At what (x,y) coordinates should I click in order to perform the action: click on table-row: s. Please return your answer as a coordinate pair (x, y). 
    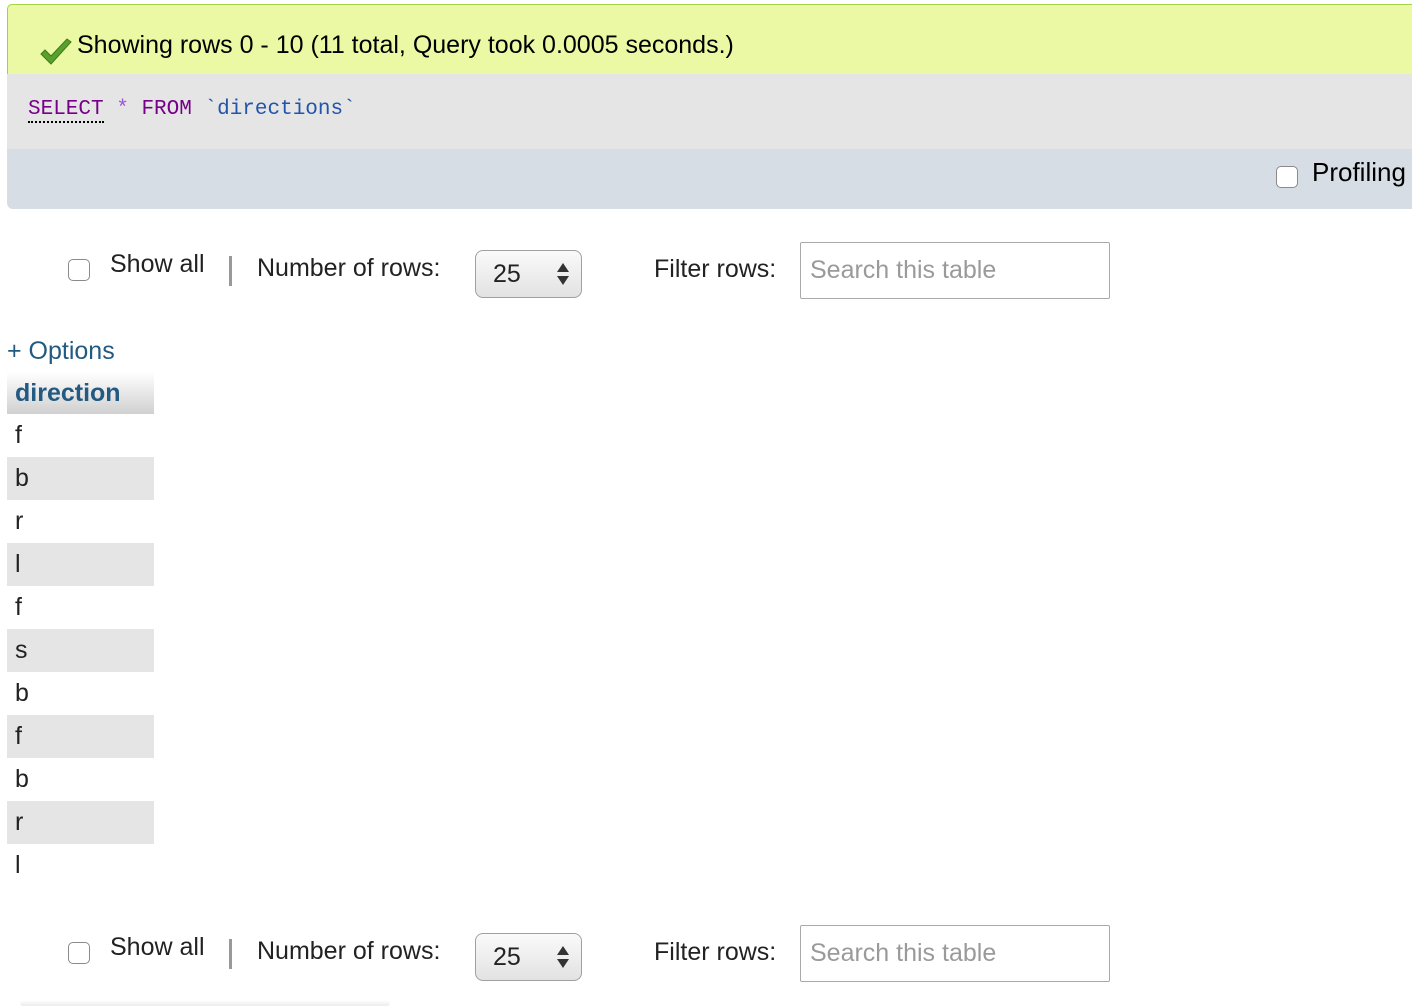
    Looking at the image, I should click on (80, 650).